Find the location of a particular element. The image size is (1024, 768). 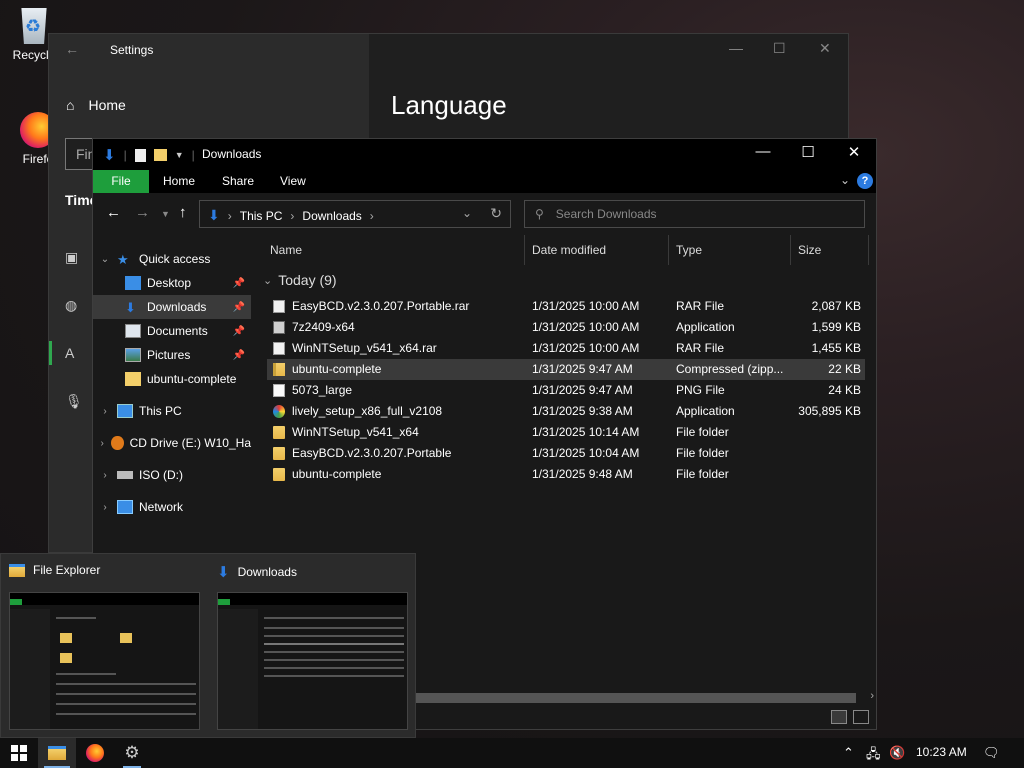

settings-home-link: ⌂ Home is located at coordinates (96, 105).